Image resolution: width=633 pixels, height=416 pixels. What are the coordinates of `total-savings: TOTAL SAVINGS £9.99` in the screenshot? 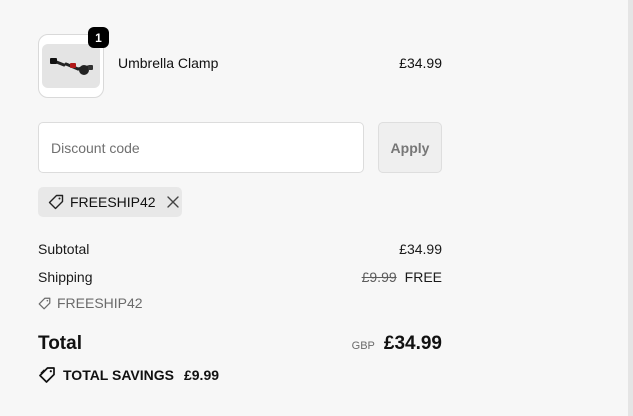 It's located at (128, 375).